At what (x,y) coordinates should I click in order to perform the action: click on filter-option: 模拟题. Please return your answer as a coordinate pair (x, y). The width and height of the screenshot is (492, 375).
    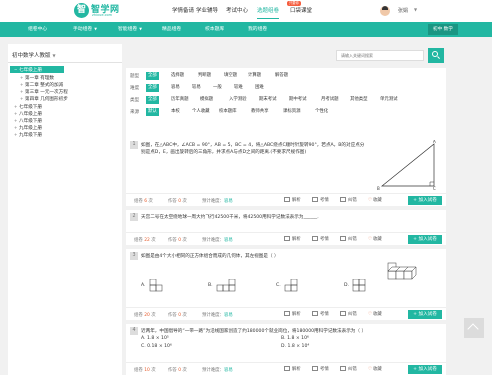
    Looking at the image, I should click on (206, 100).